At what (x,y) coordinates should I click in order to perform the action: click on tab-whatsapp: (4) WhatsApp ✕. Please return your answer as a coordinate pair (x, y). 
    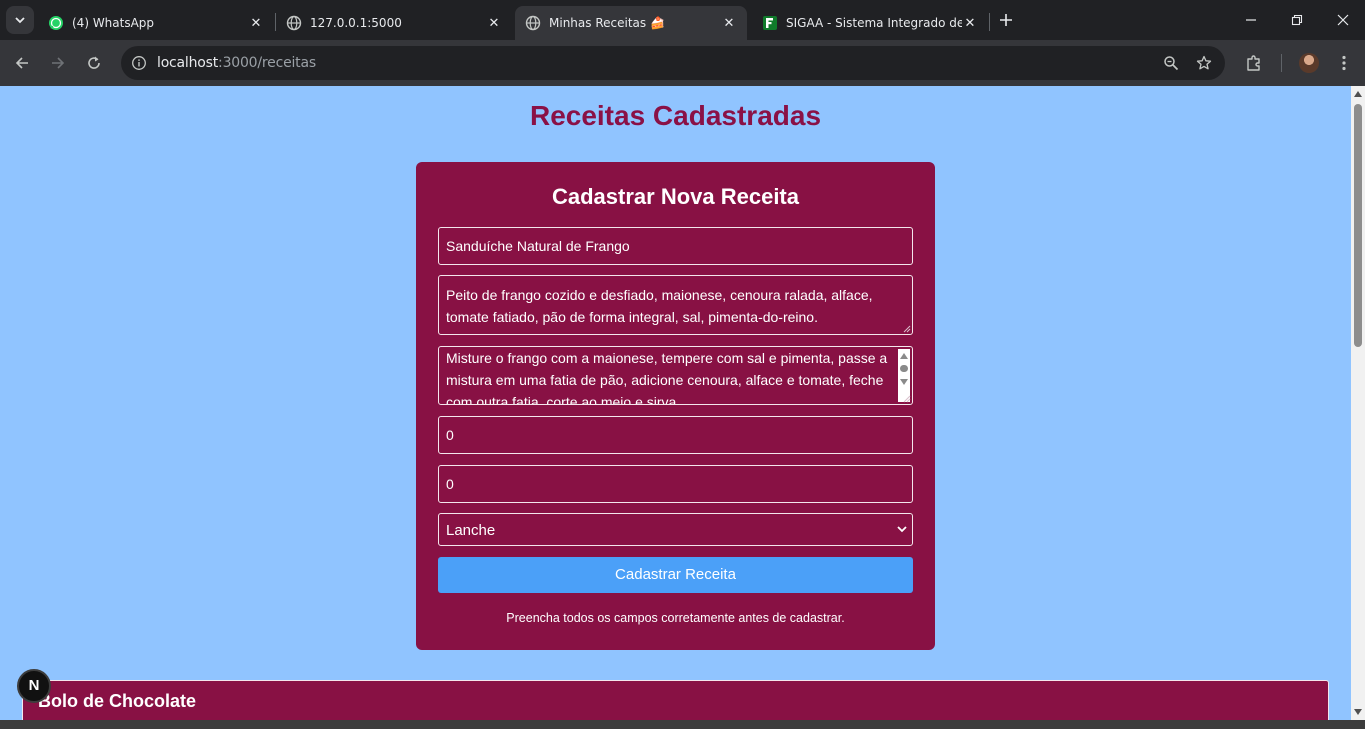
    Looking at the image, I should click on (156, 23).